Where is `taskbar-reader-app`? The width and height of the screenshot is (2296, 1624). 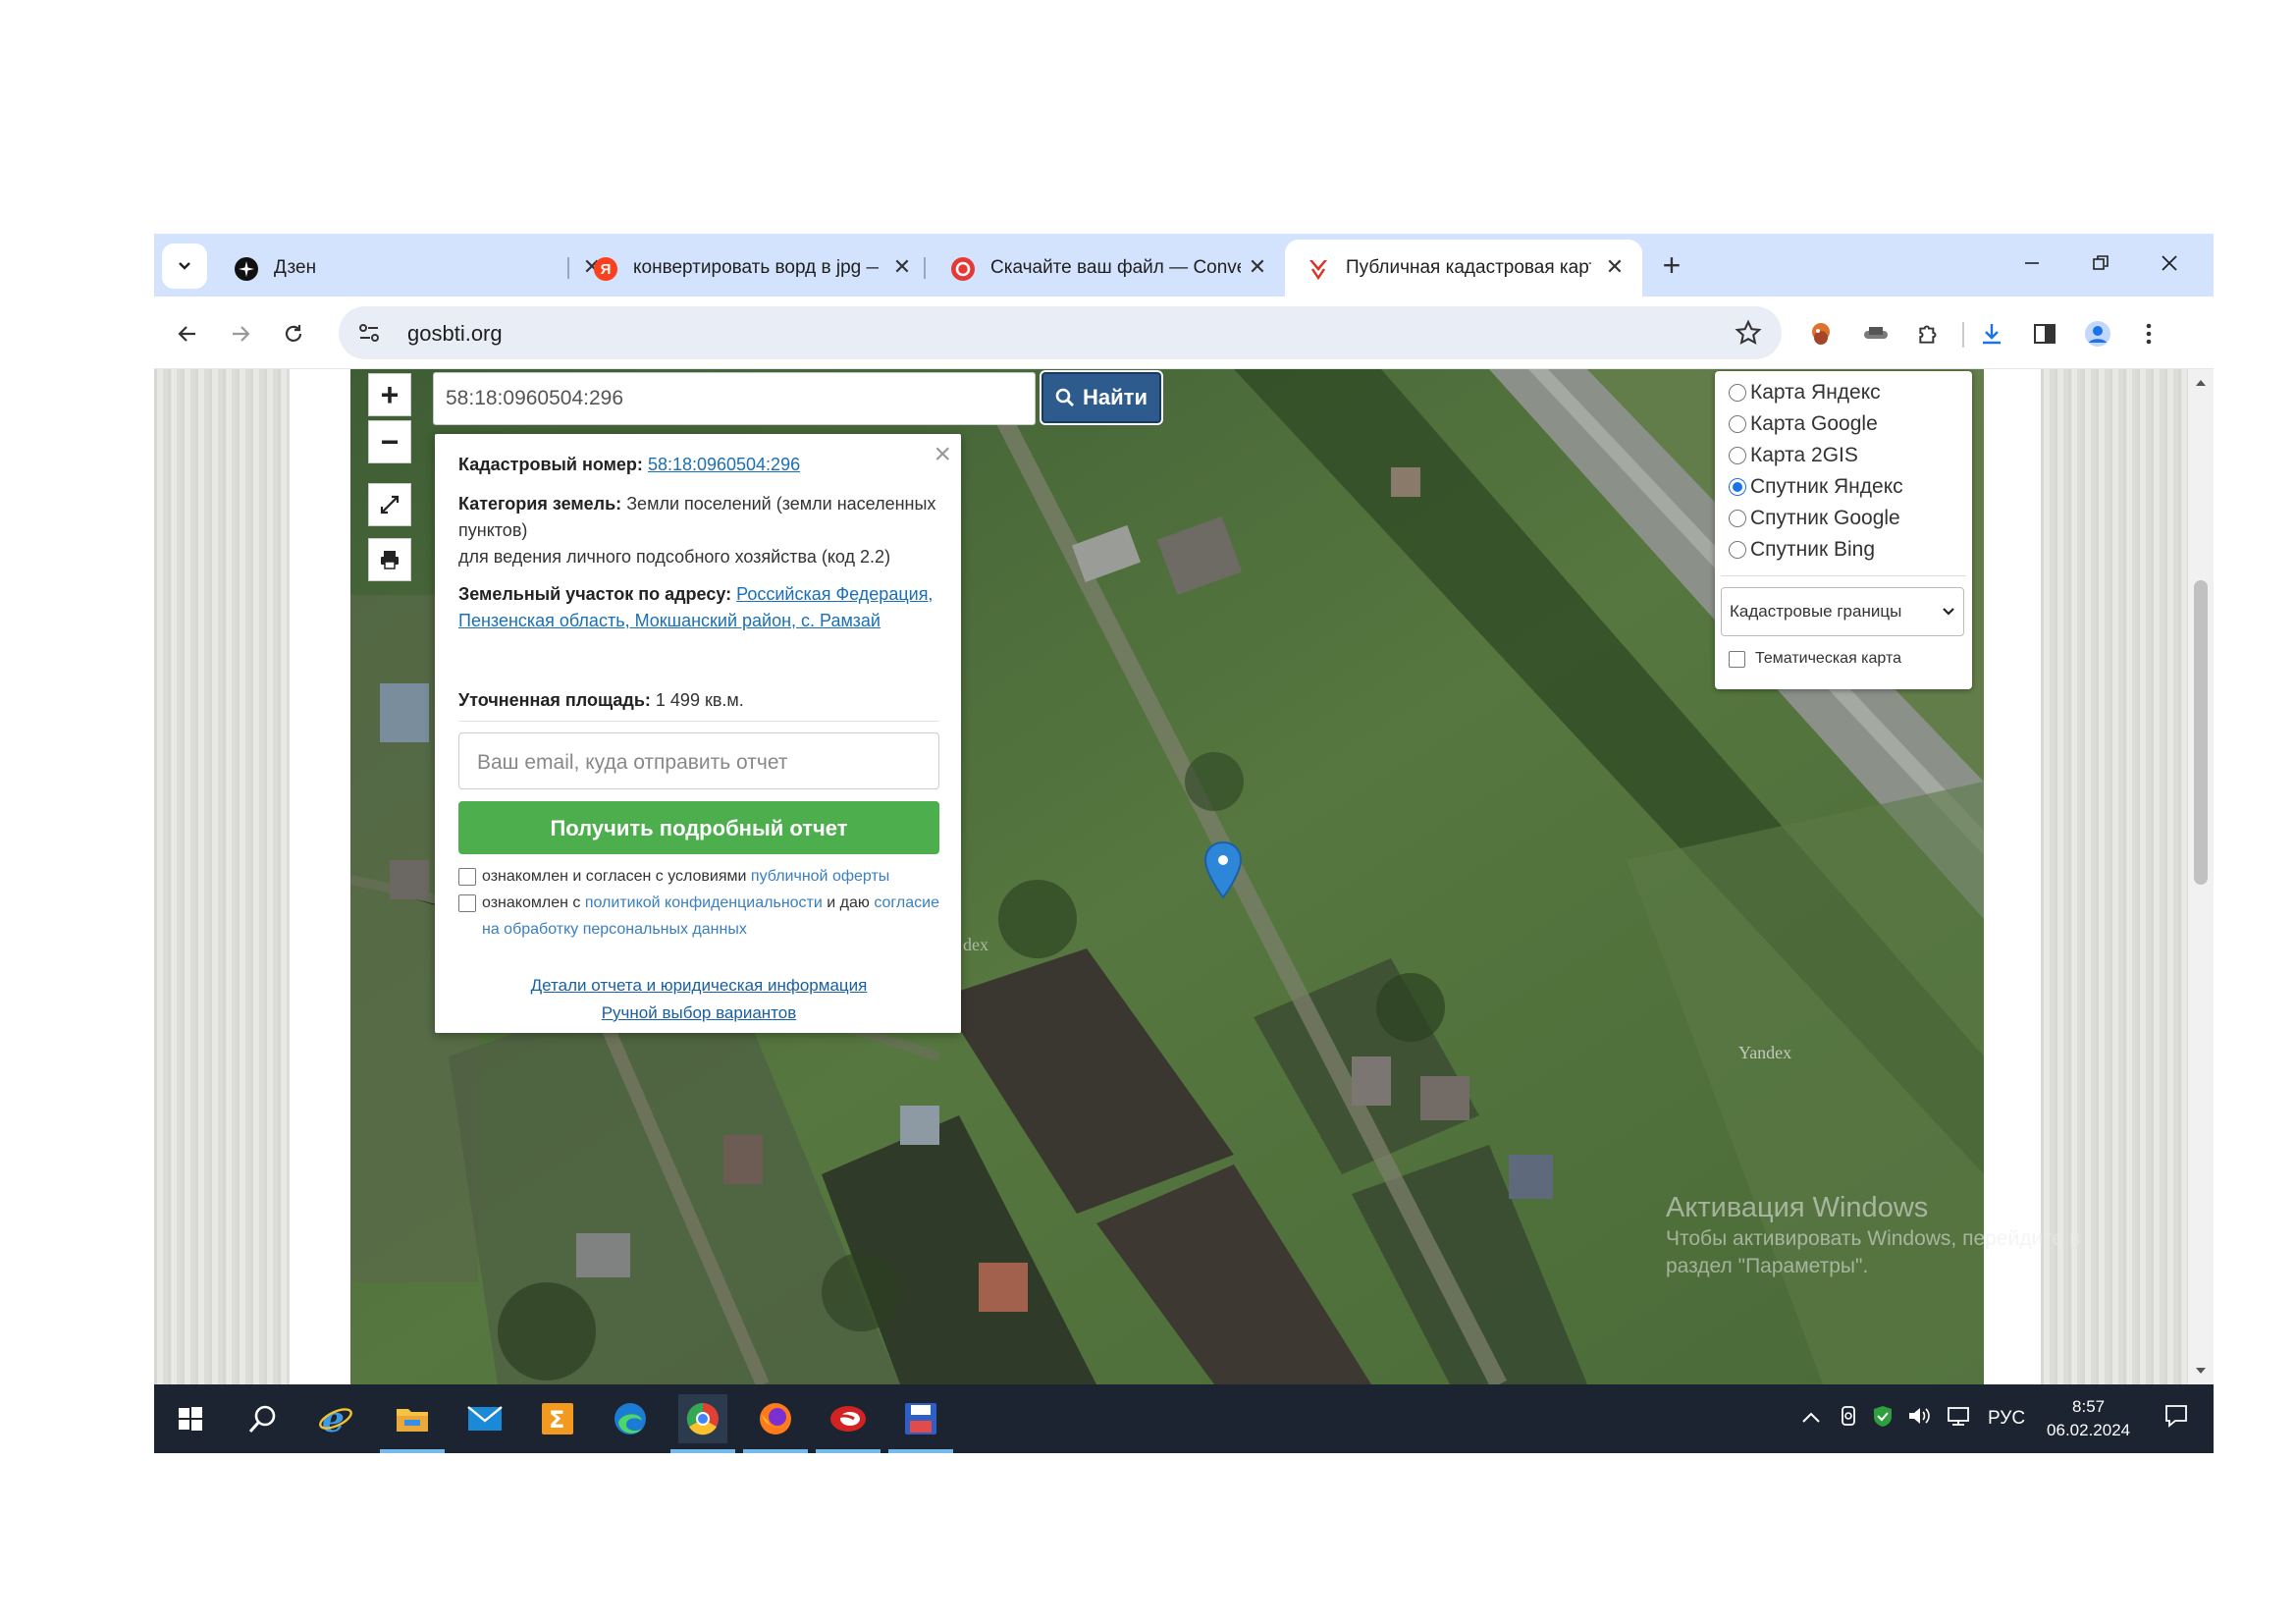
taskbar-reader-app is located at coordinates (849, 1423).